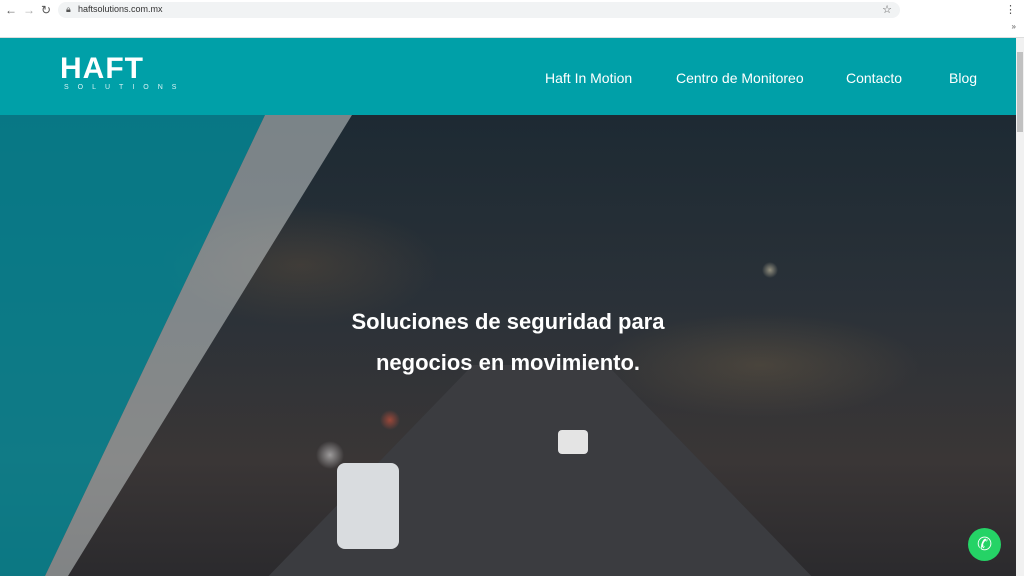 This screenshot has height=576, width=1024. Describe the element at coordinates (122, 73) in the screenshot. I see `logo: HAFT SOLUTIONS` at that location.